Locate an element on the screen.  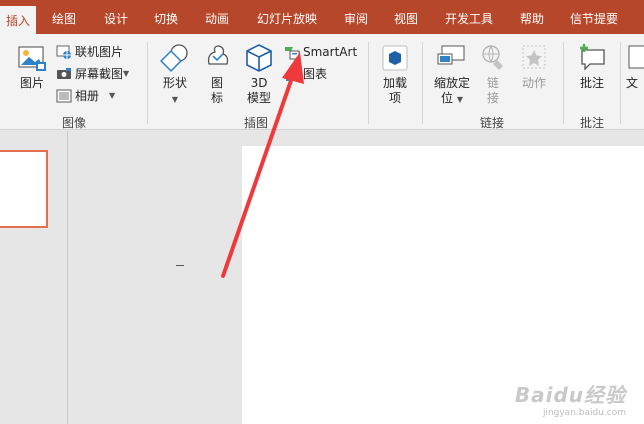
icons-label-line2: 标 is located at coordinates (216, 98).